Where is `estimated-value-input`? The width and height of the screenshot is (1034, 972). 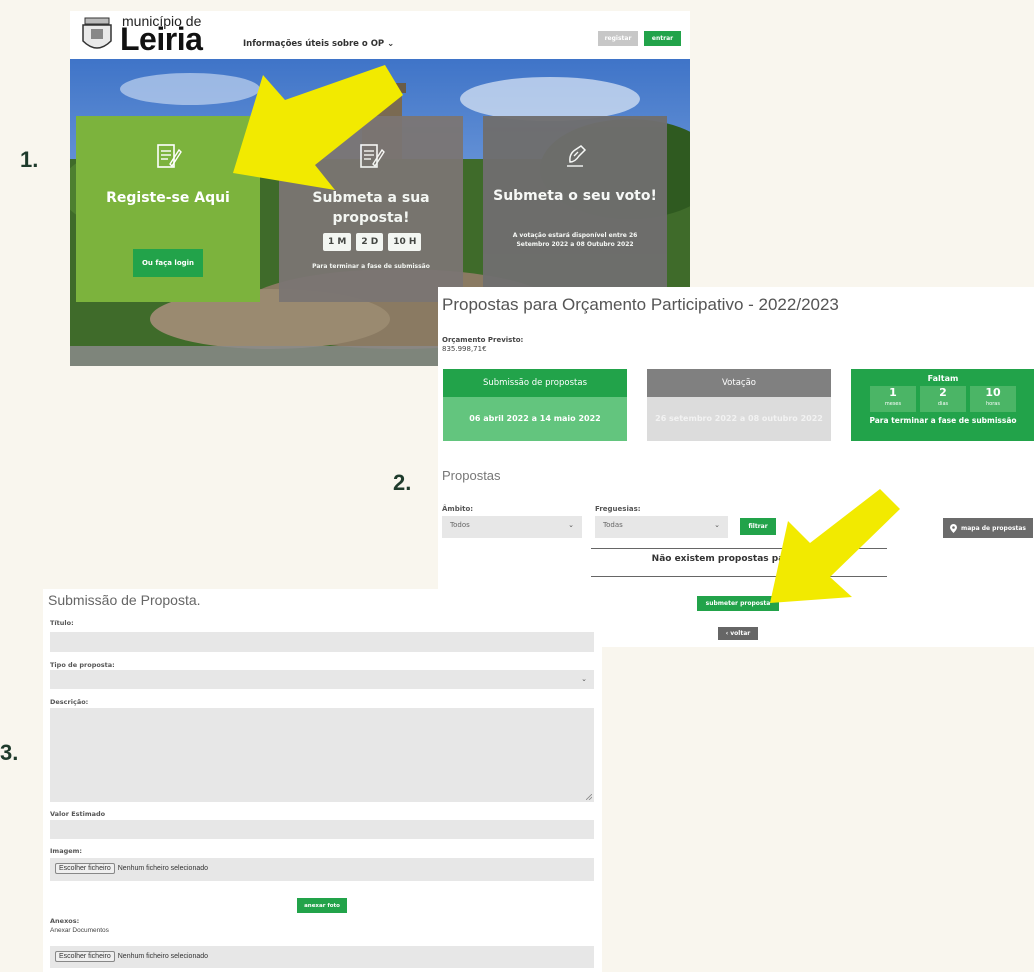
estimated-value-input is located at coordinates (322, 829).